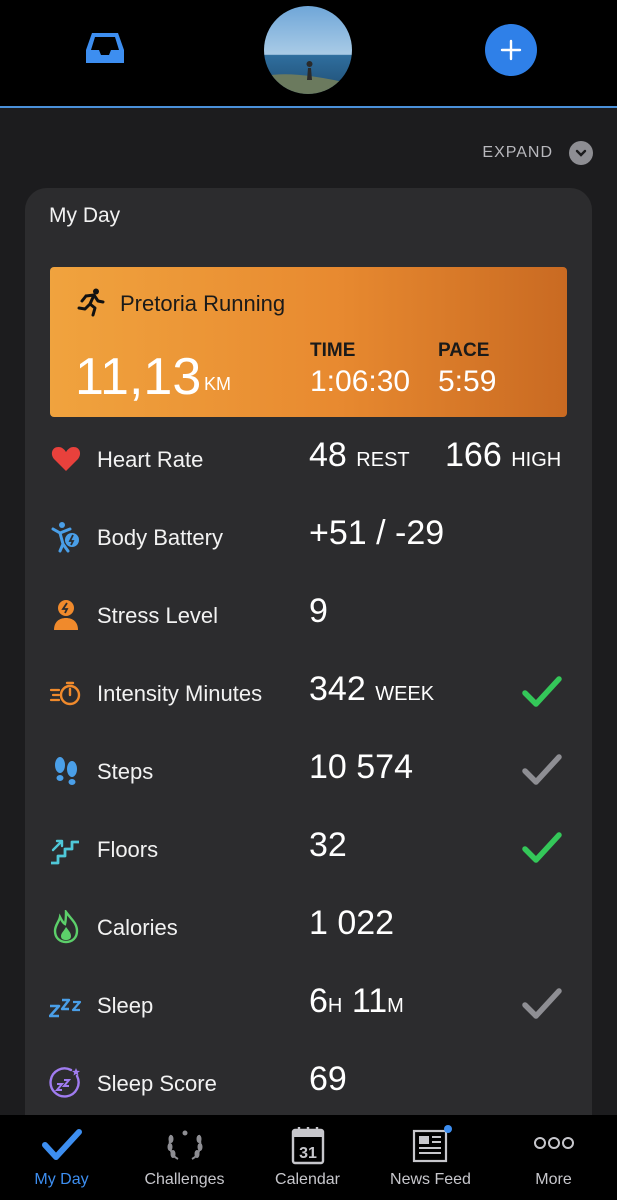 This screenshot has width=617, height=1200. Describe the element at coordinates (503, 455) in the screenshot. I see `high-heart-rate: 166 HIGH` at that location.